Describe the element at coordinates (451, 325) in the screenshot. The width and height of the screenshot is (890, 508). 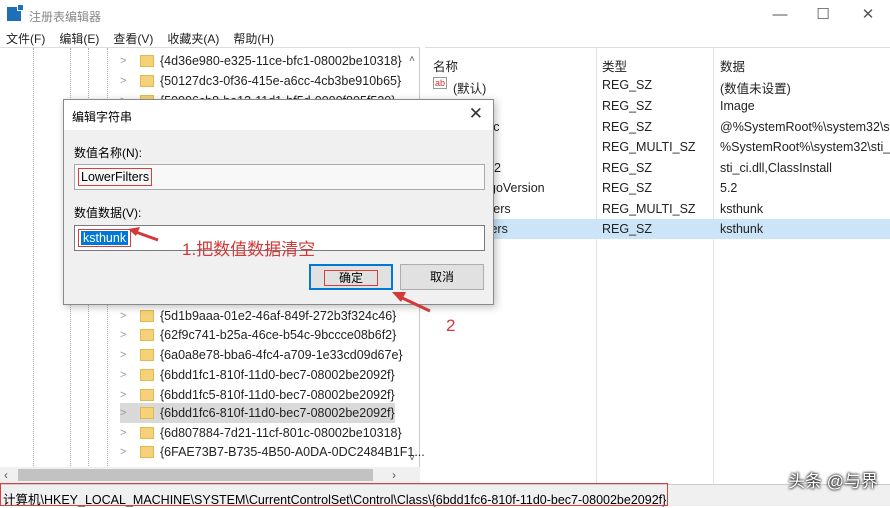
I see `annotation-step2: 2` at that location.